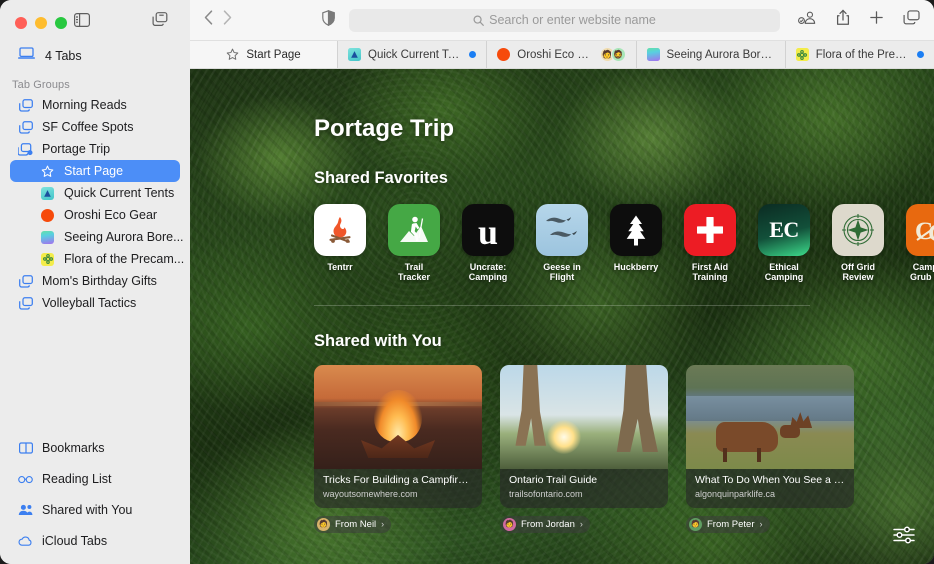 Image resolution: width=934 pixels, height=564 pixels. I want to click on sidebar-item-quick-current-tents: Quick Current Tents, so click(95, 193).